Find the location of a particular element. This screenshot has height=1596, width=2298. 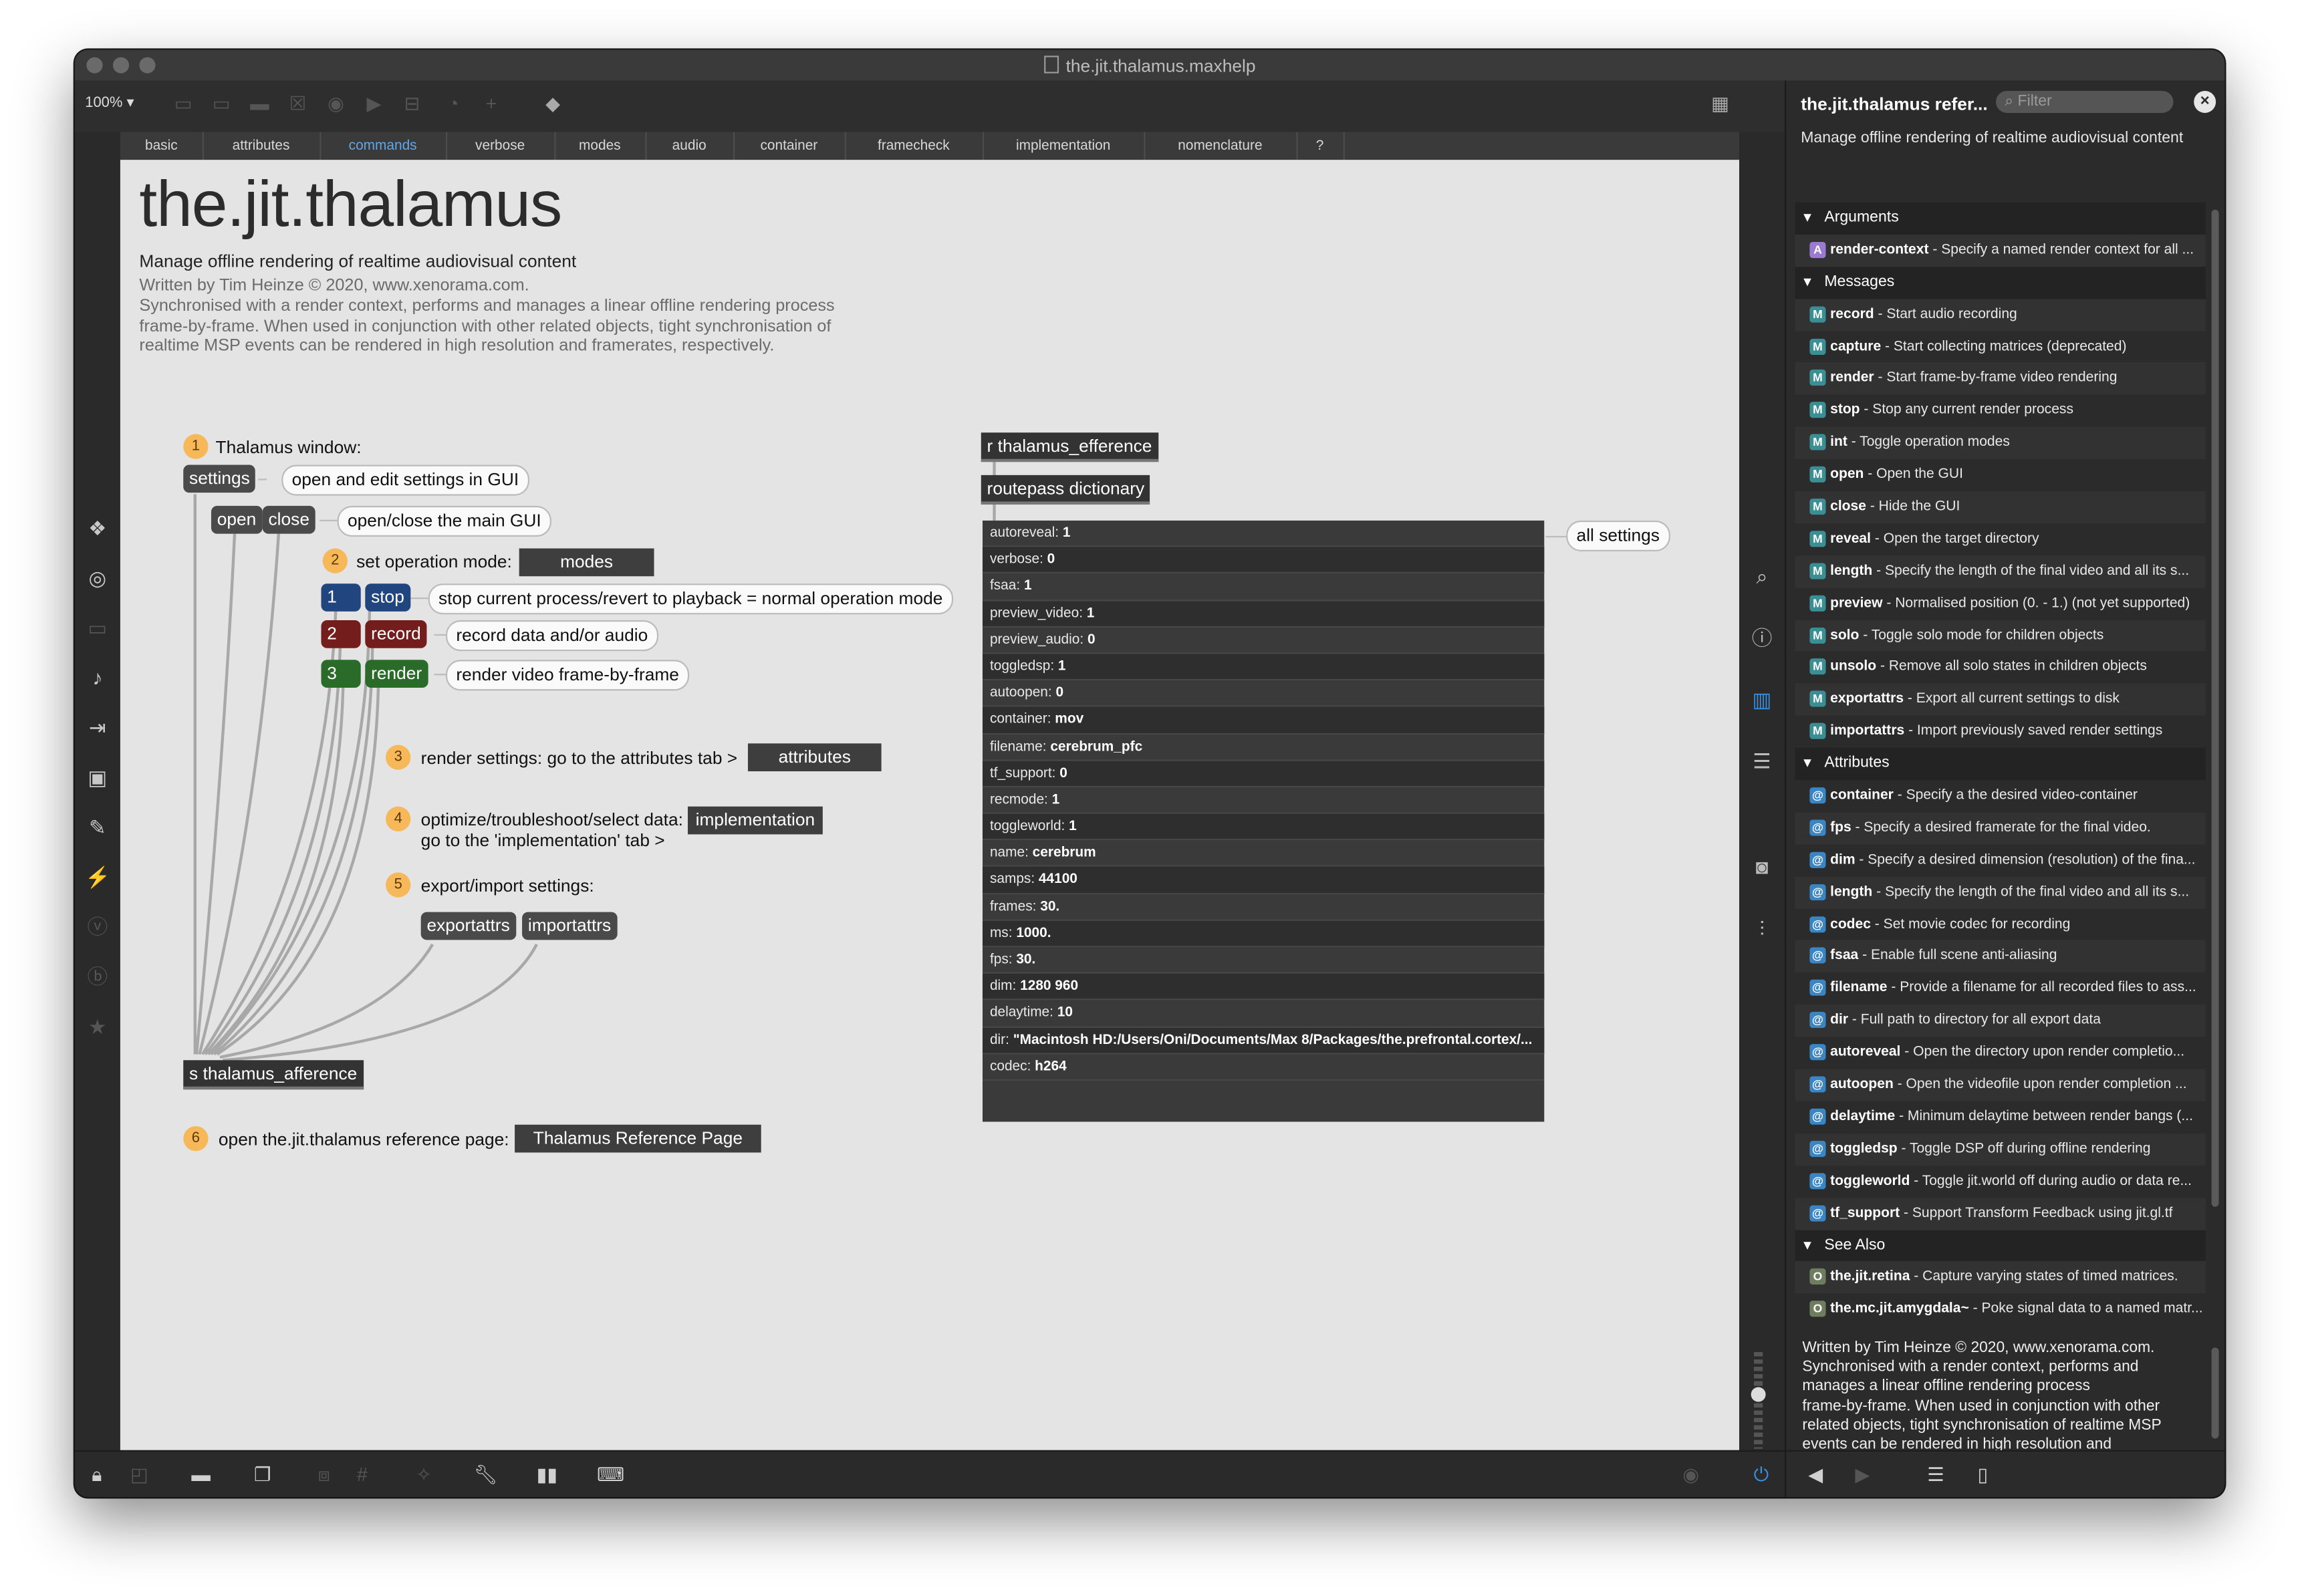

tab-framecheck: framecheck is located at coordinates (915, 146).